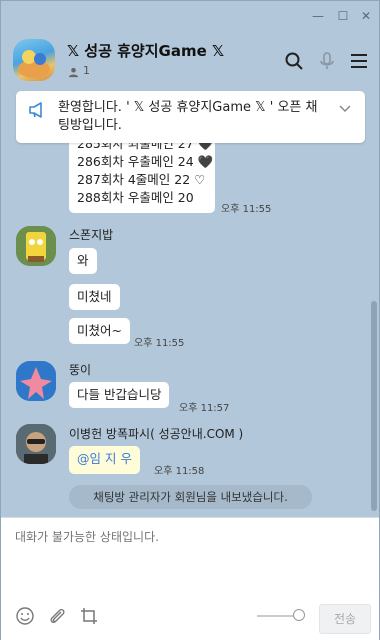 This screenshot has width=380, height=640. I want to click on attach-icon, so click(57, 616).